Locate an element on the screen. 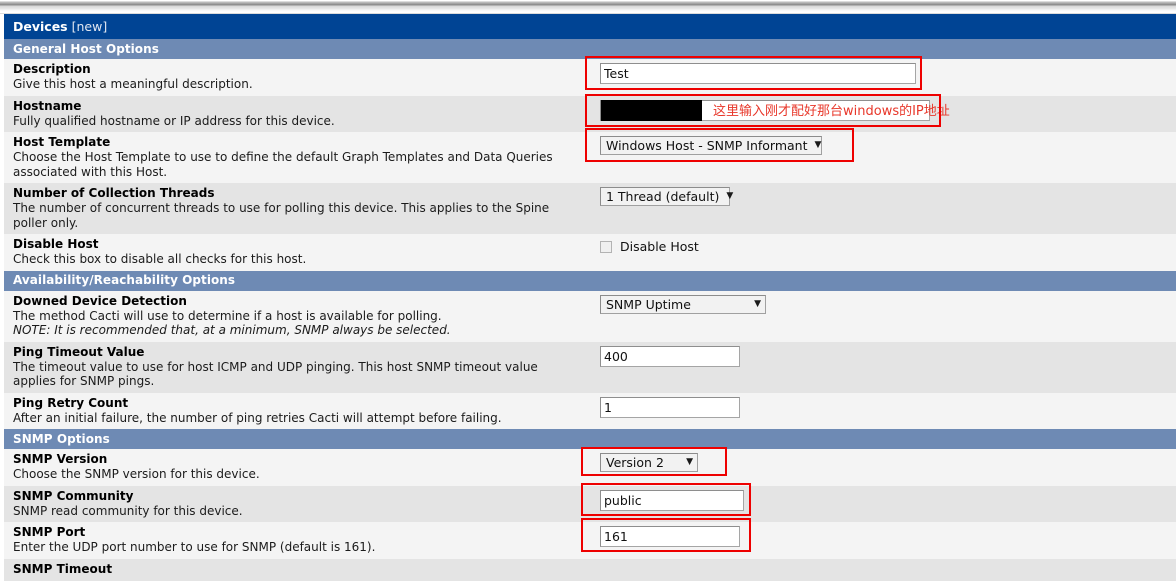  ping-retry-control-wrap is located at coordinates (883, 405).